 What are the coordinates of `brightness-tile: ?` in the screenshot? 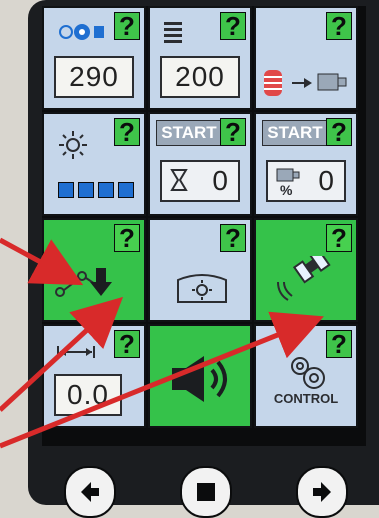 It's located at (94, 164).